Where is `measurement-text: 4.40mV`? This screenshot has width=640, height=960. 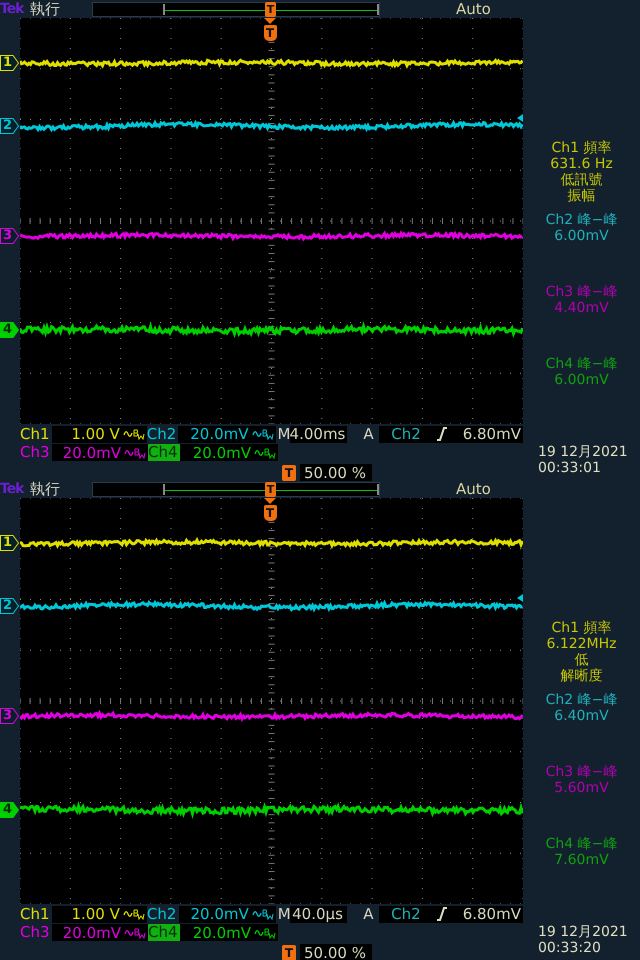
measurement-text: 4.40mV is located at coordinates (581, 308).